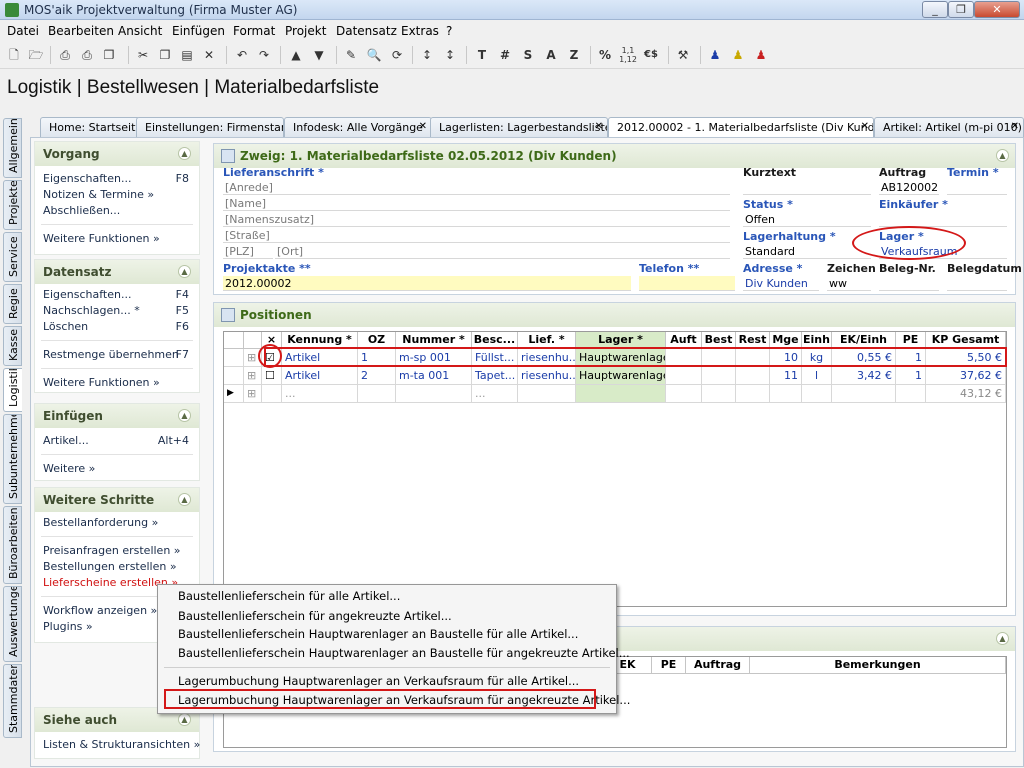 This screenshot has width=1024, height=768. I want to click on vtab-subunternehmer: Subunternehmer, so click(12, 459).